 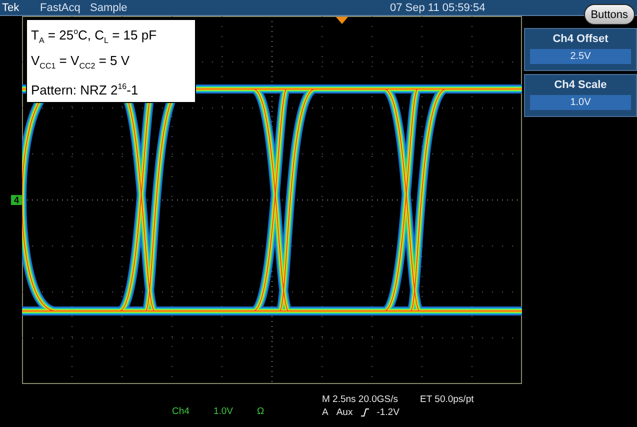 What do you see at coordinates (580, 56) in the screenshot?
I see `menu-value-field: 2.5V` at bounding box center [580, 56].